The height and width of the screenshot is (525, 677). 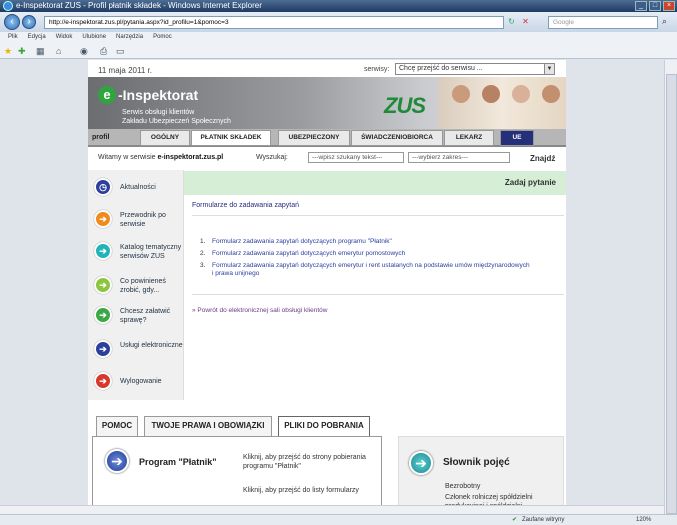 I want to click on chevron-down-icon: ▼, so click(x=549, y=69).